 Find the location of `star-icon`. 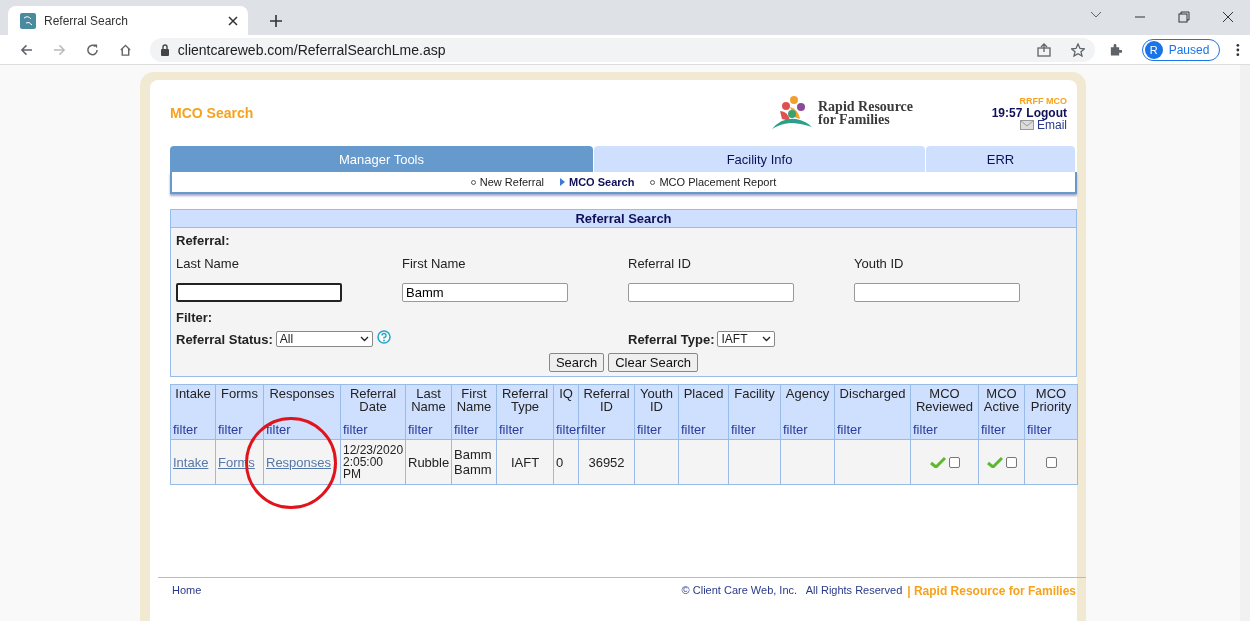

star-icon is located at coordinates (1077, 49).